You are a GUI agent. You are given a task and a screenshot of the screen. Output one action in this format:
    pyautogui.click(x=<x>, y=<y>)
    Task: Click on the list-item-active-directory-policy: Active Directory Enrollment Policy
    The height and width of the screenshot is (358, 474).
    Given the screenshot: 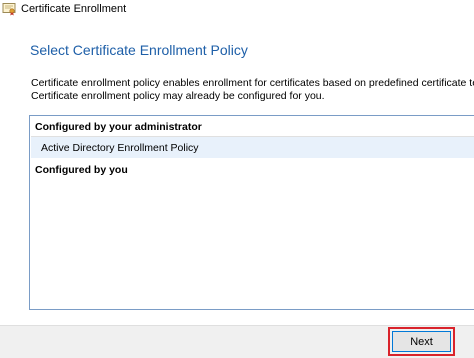 What is the action you would take?
    pyautogui.click(x=252, y=147)
    